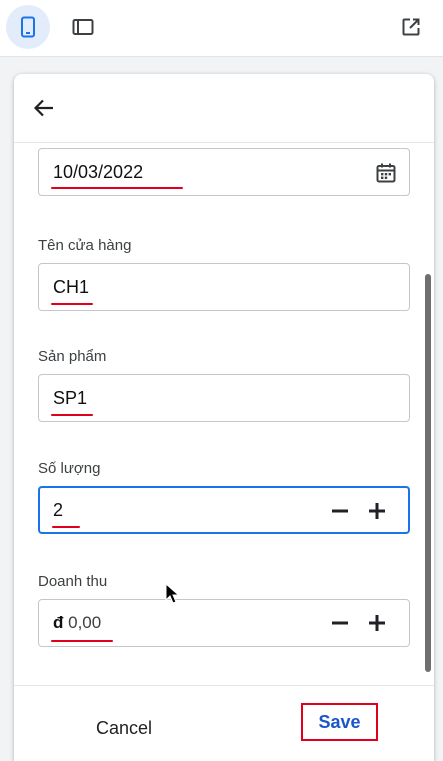 This screenshot has height=761, width=443. I want to click on phone-icon, so click(28, 27).